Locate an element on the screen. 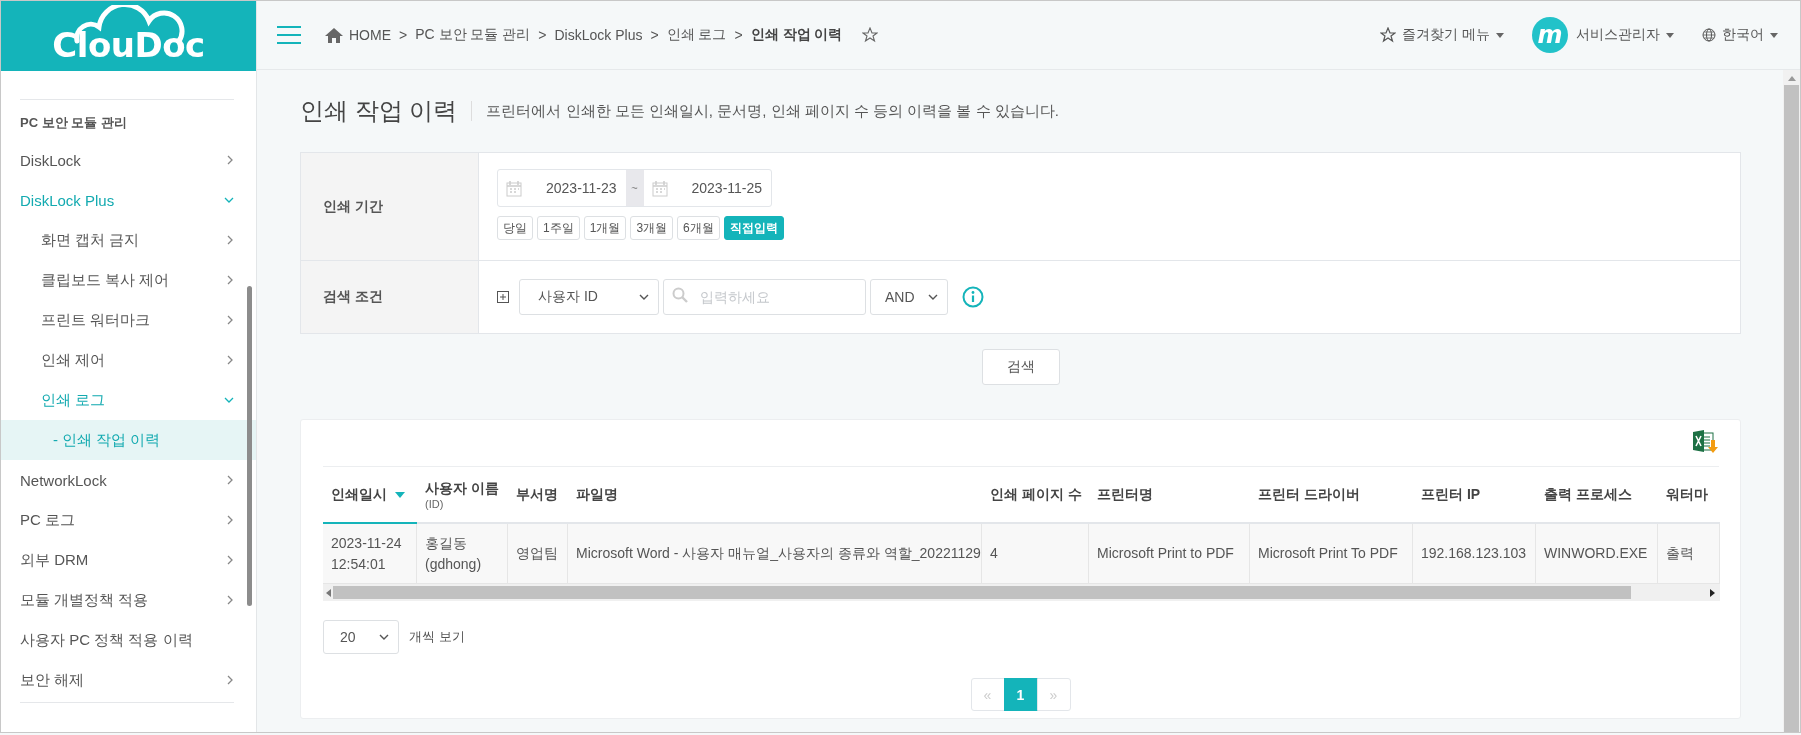 This screenshot has width=1801, height=735. user-menu: m 서비스관리자 is located at coordinates (1603, 35).